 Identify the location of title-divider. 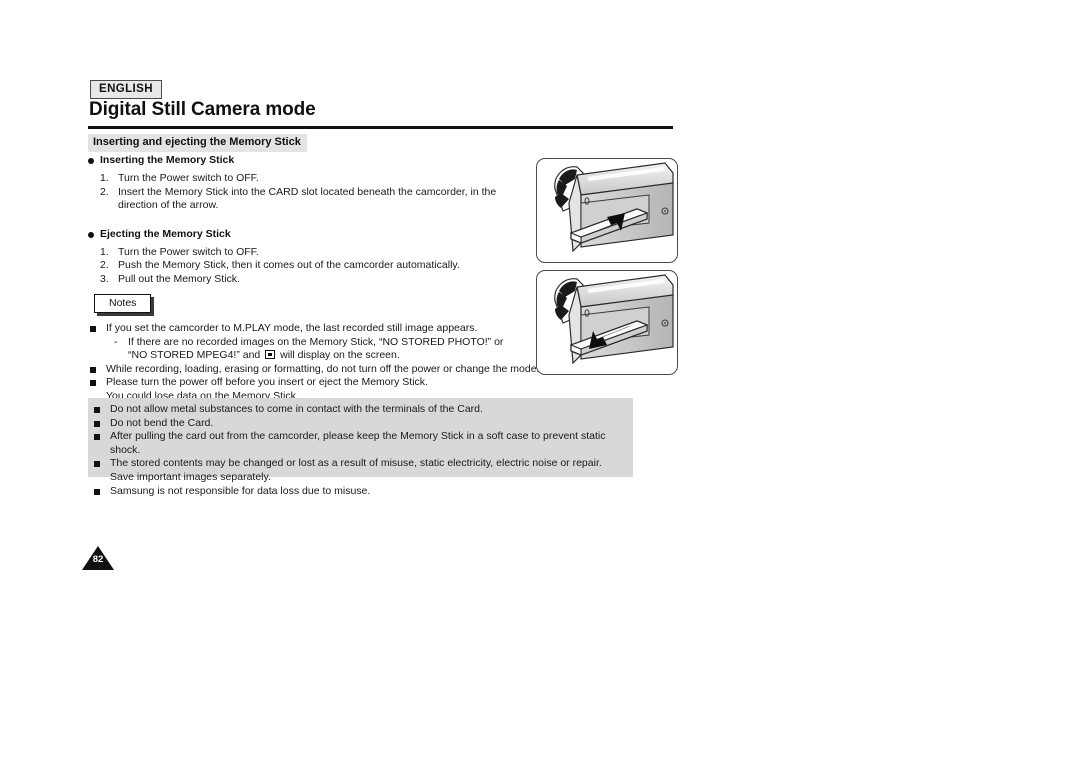
(380, 127).